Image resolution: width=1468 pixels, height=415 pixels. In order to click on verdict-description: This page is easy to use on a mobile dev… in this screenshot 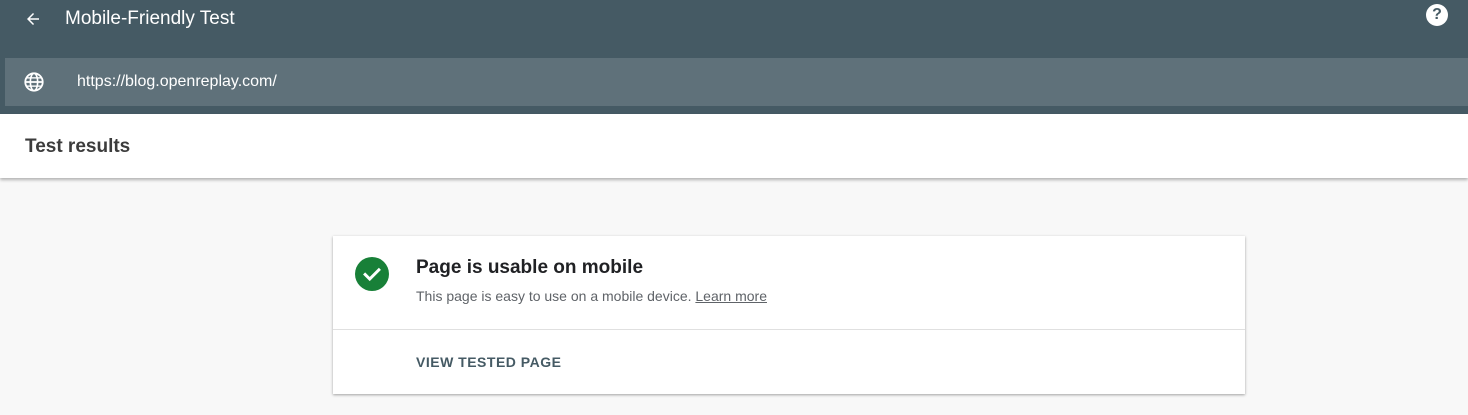, I will do `click(591, 296)`.